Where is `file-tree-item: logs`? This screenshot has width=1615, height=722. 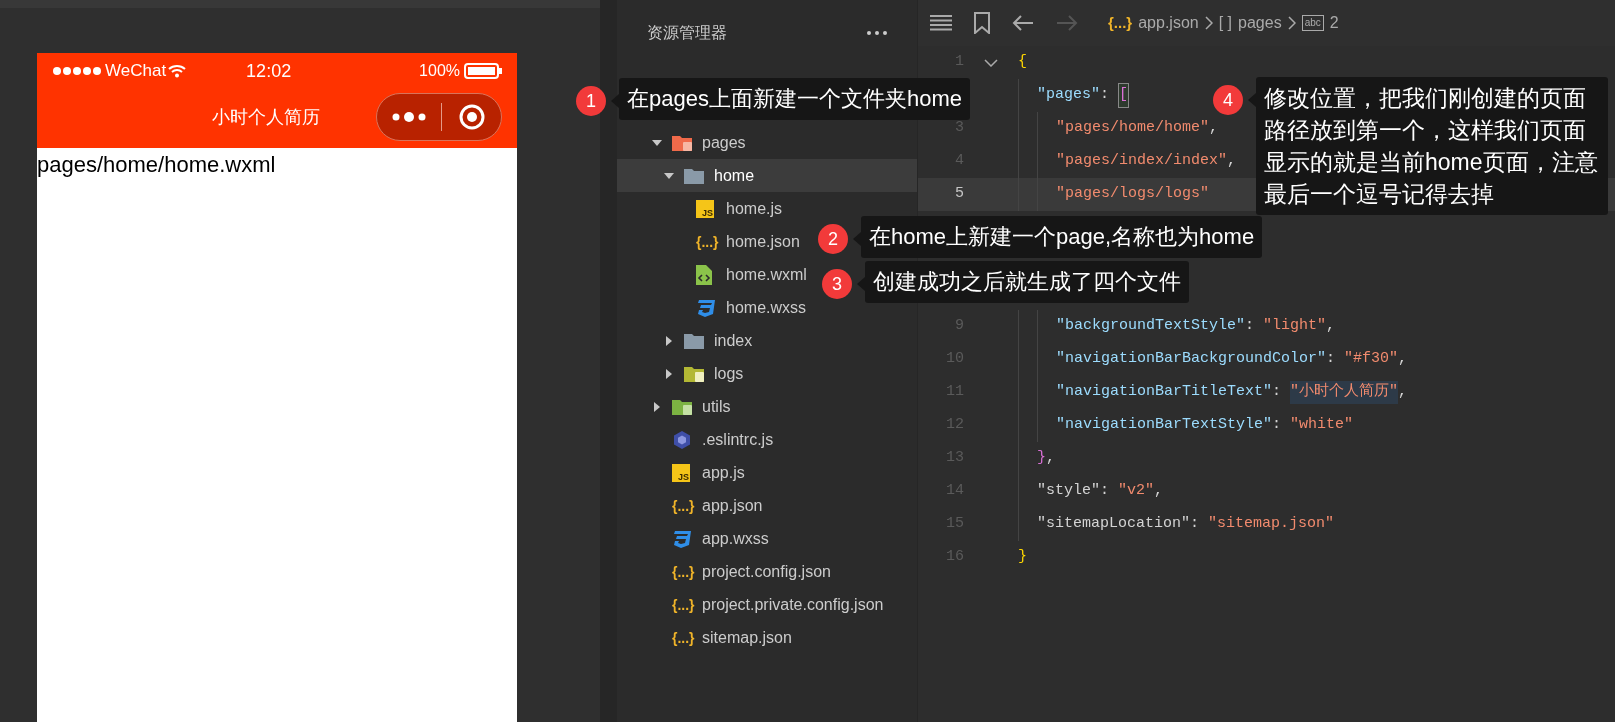
file-tree-item: logs is located at coordinates (767, 373).